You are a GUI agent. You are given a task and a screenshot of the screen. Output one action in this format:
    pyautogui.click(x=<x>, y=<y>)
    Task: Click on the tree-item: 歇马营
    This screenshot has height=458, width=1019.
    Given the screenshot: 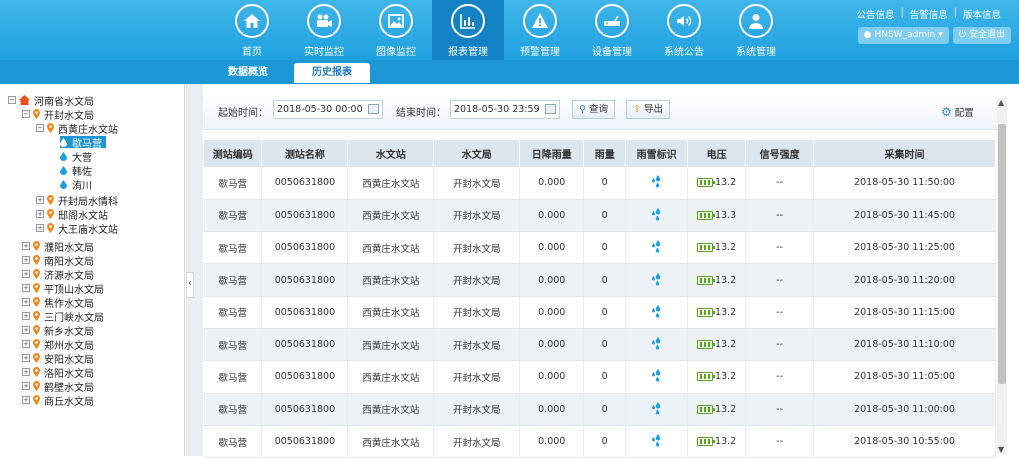 What is the action you would take?
    pyautogui.click(x=83, y=143)
    